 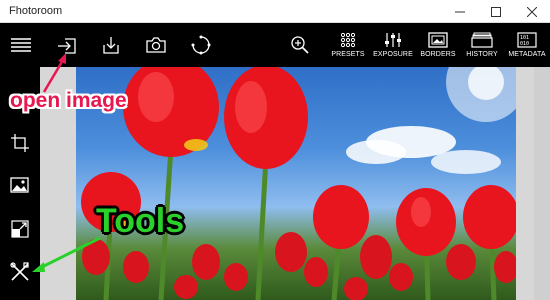 I want to click on save-button, so click(x=111, y=45).